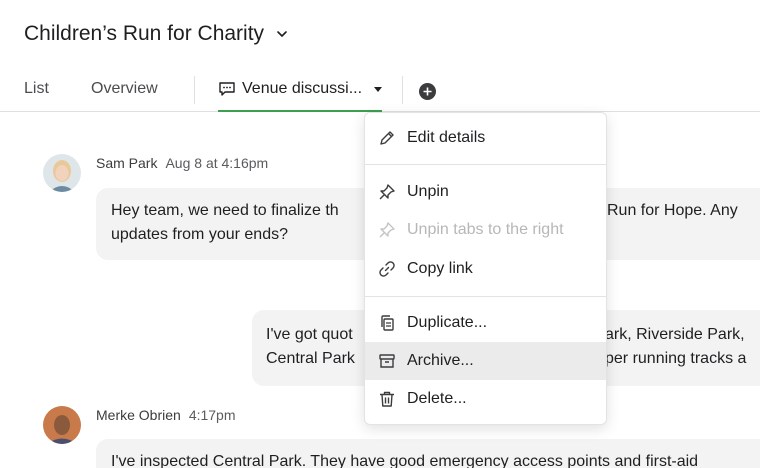  I want to click on add-tab-button, so click(427, 91).